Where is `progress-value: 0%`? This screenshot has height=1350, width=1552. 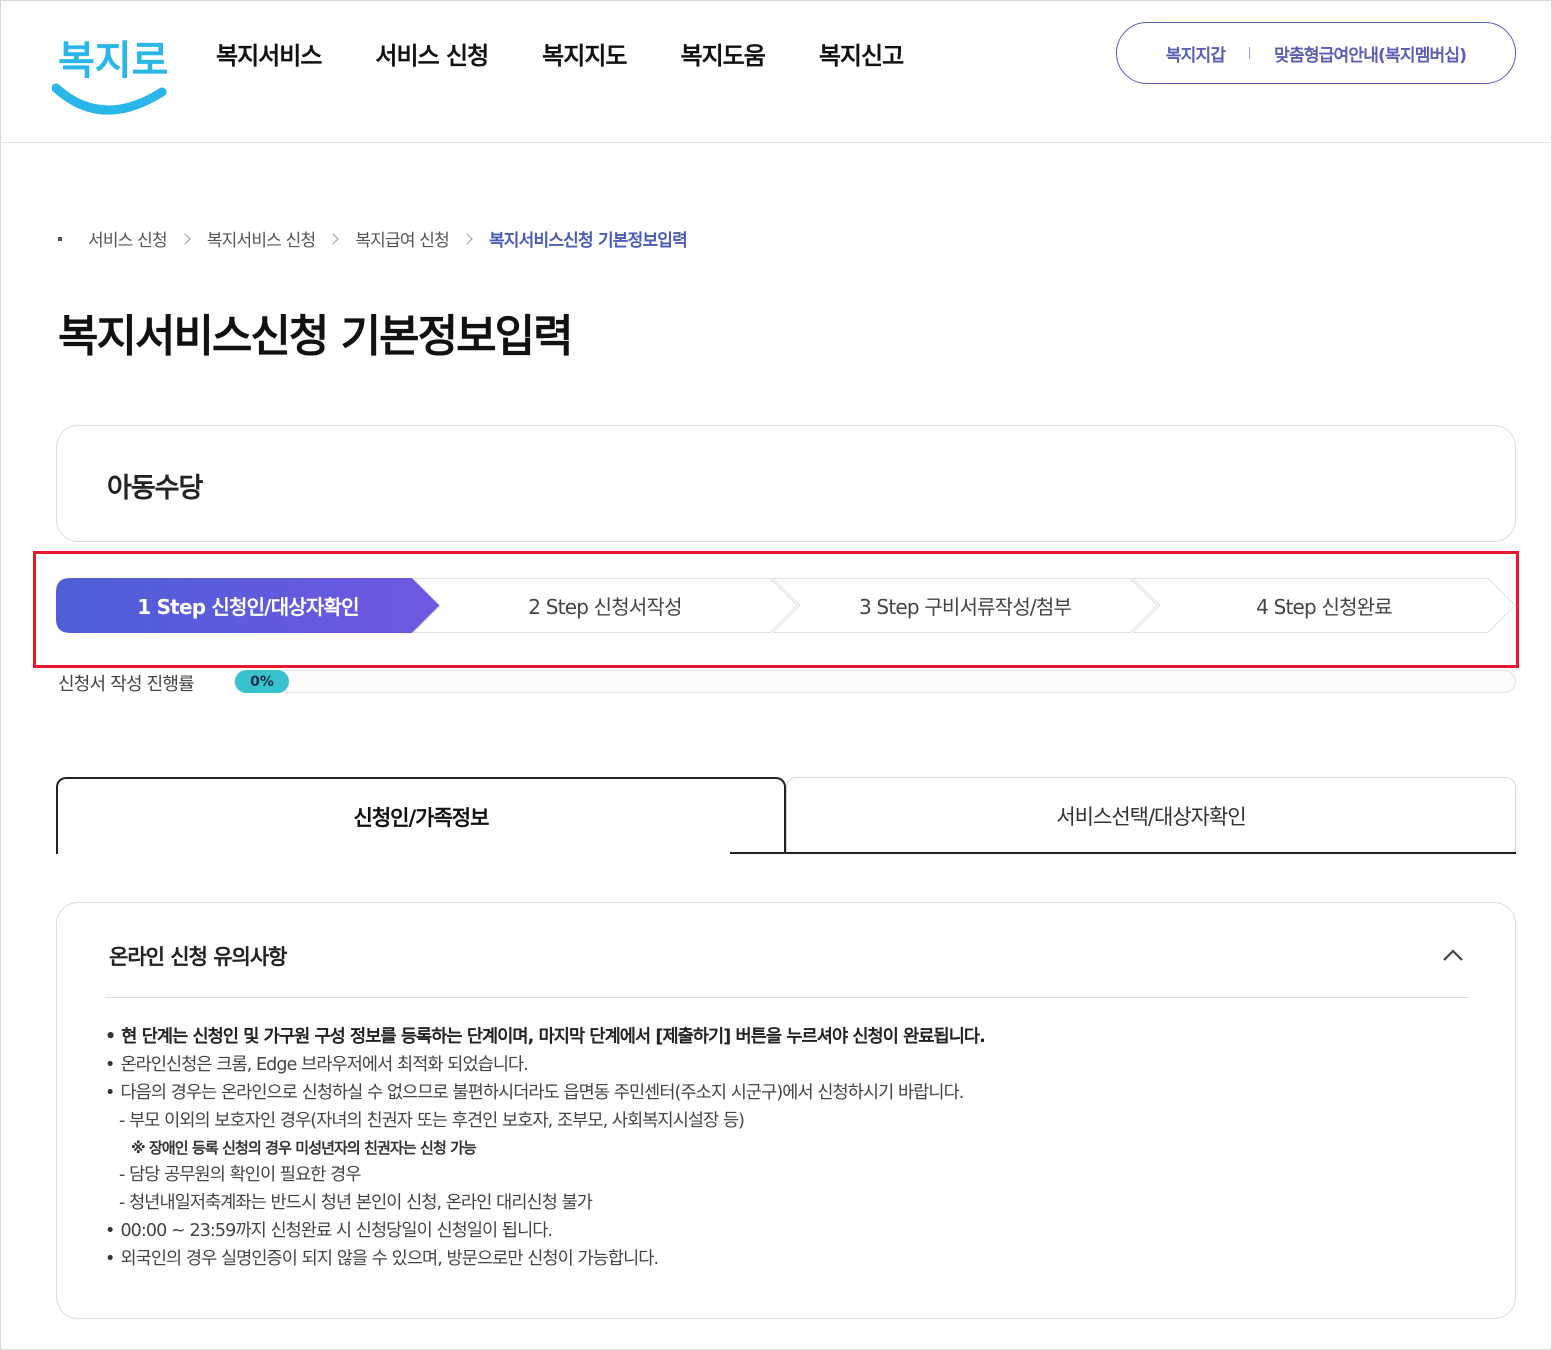 progress-value: 0% is located at coordinates (262, 681).